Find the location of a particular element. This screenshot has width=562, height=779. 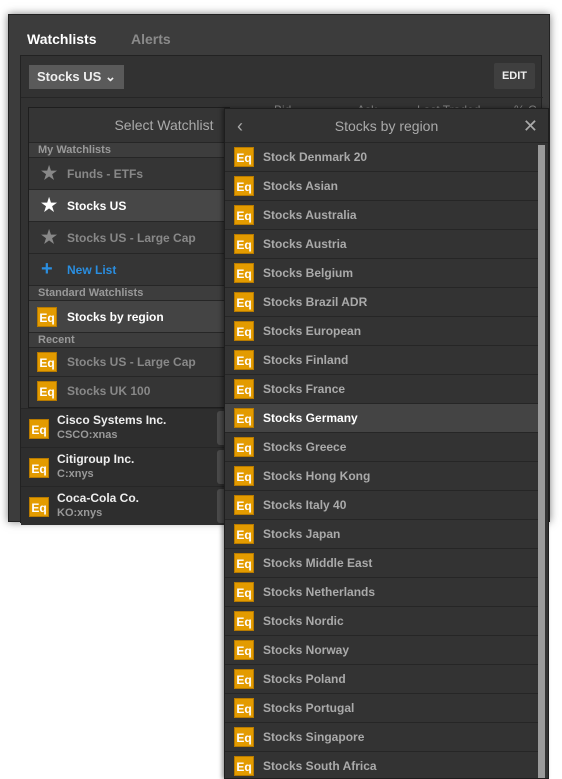

new-list-label: New List is located at coordinates (92, 269).